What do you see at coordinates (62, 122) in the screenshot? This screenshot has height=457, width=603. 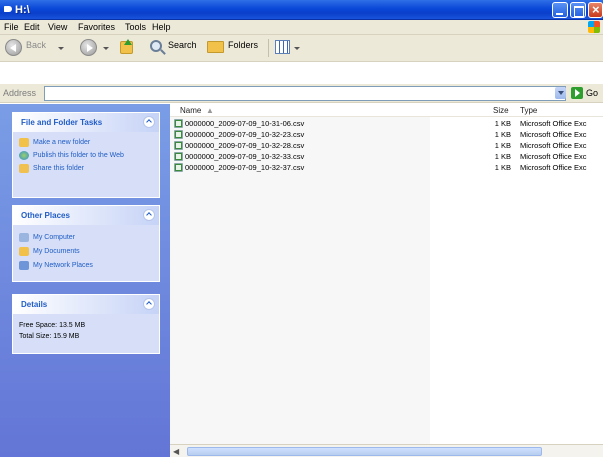 I see `file-folder-tasks-title: File and Folder Tasks` at bounding box center [62, 122].